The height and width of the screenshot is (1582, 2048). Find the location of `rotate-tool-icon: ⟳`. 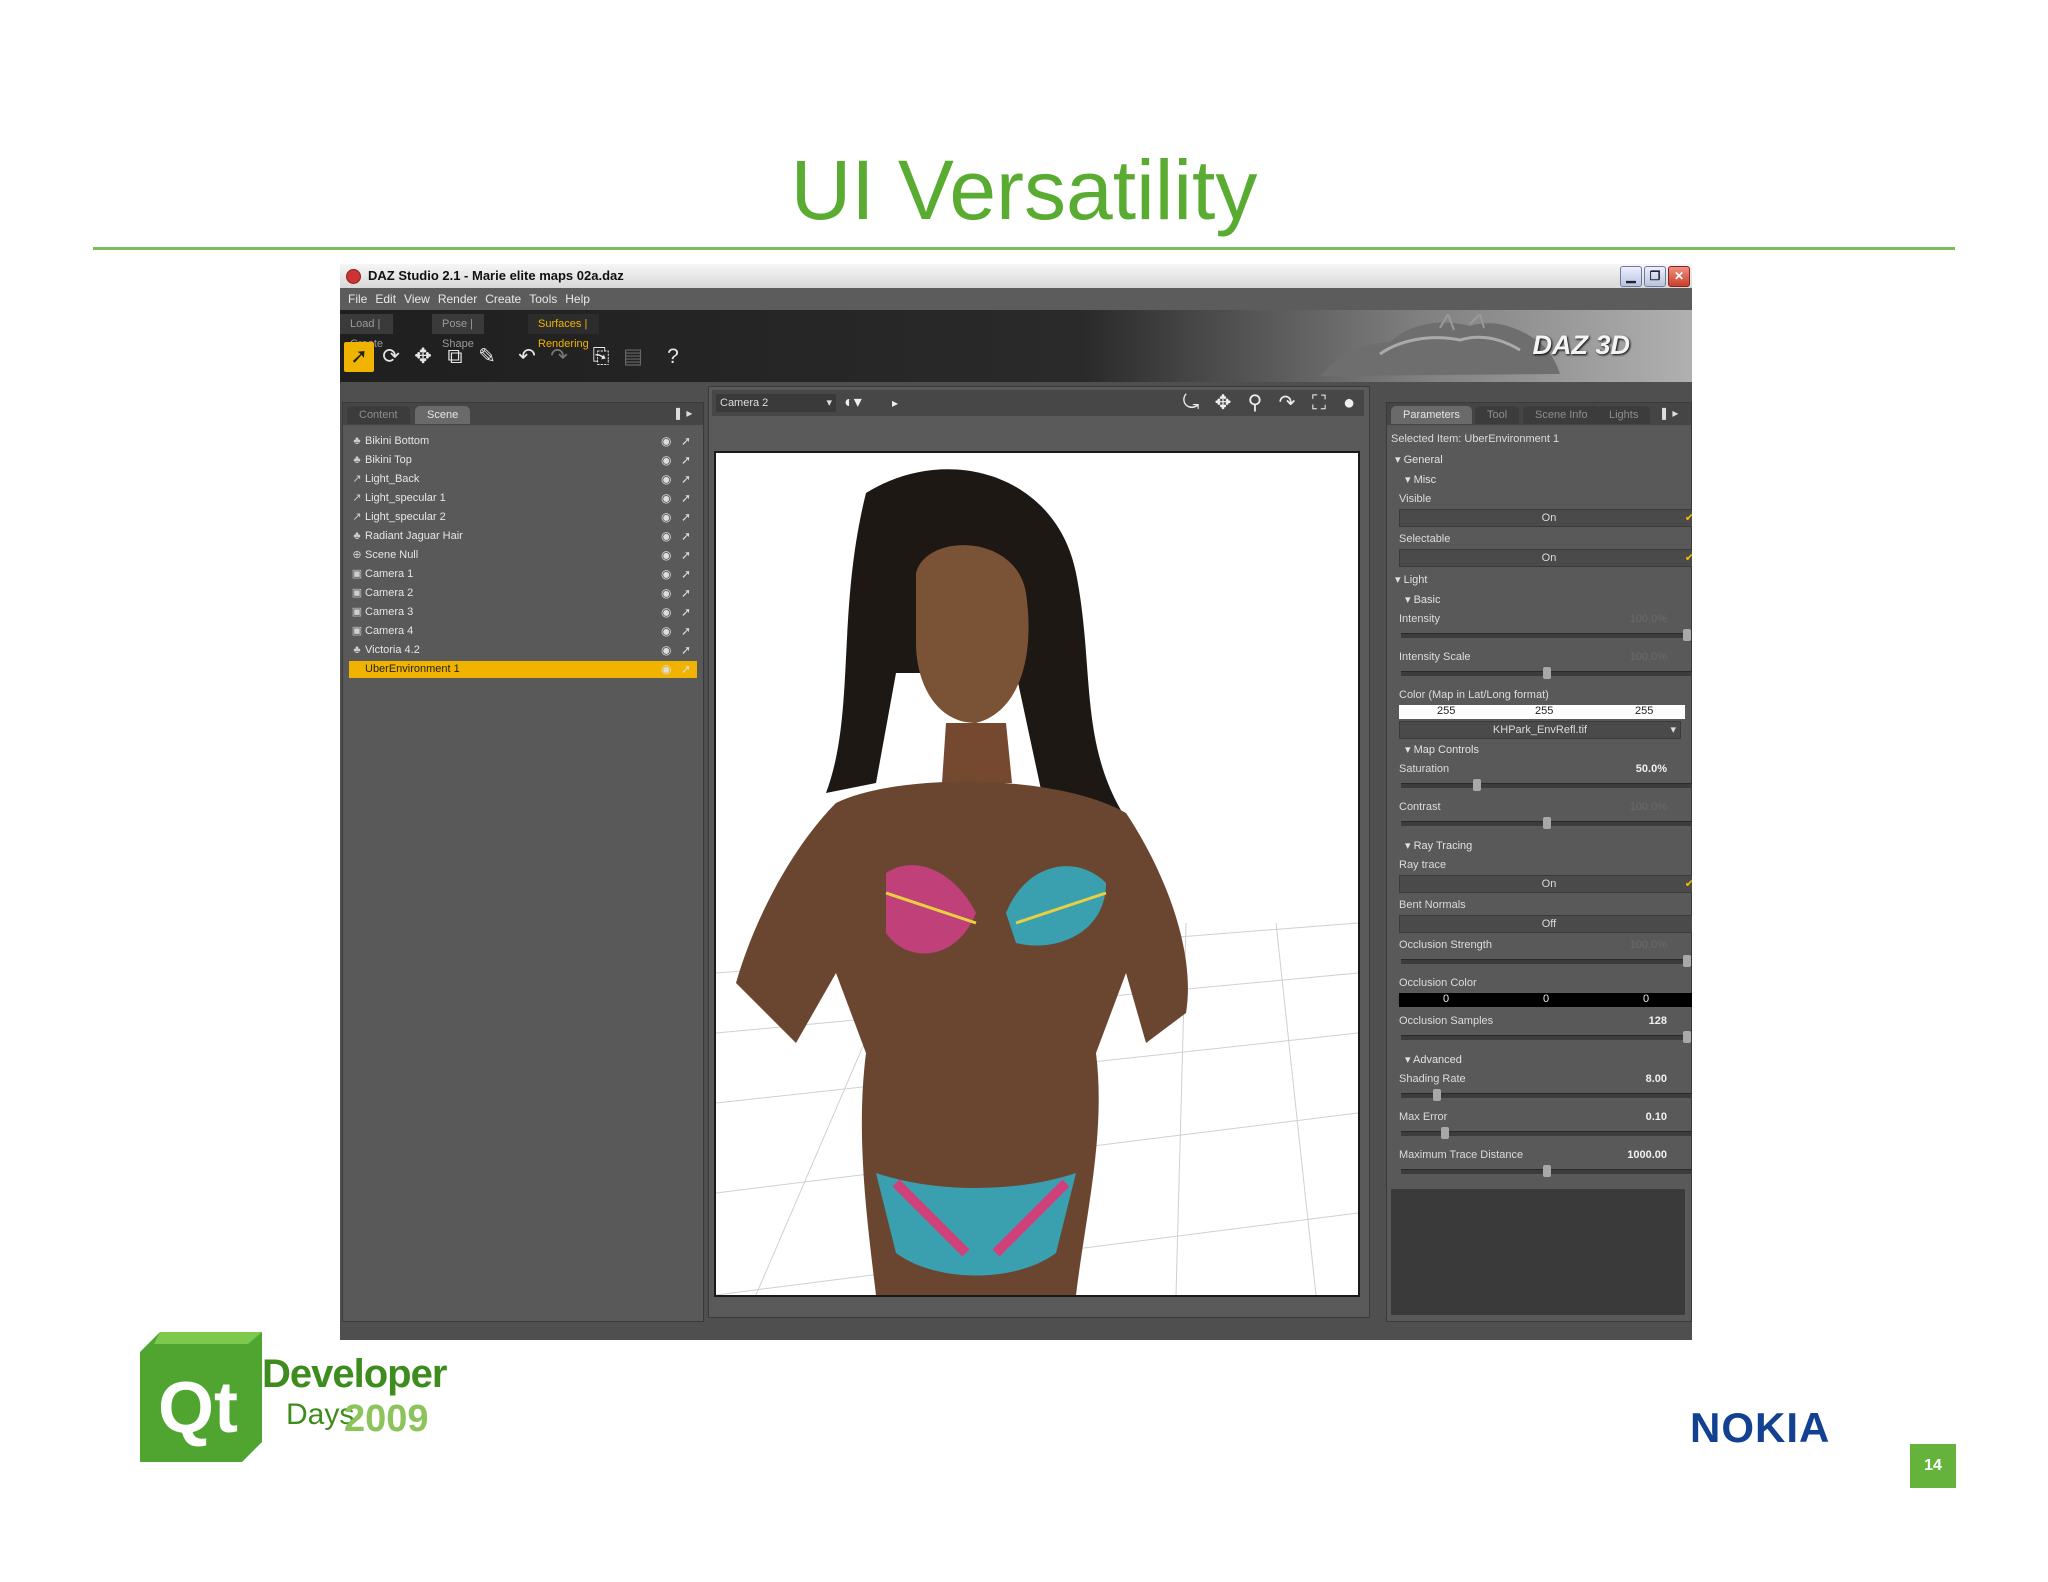

rotate-tool-icon: ⟳ is located at coordinates (391, 357).